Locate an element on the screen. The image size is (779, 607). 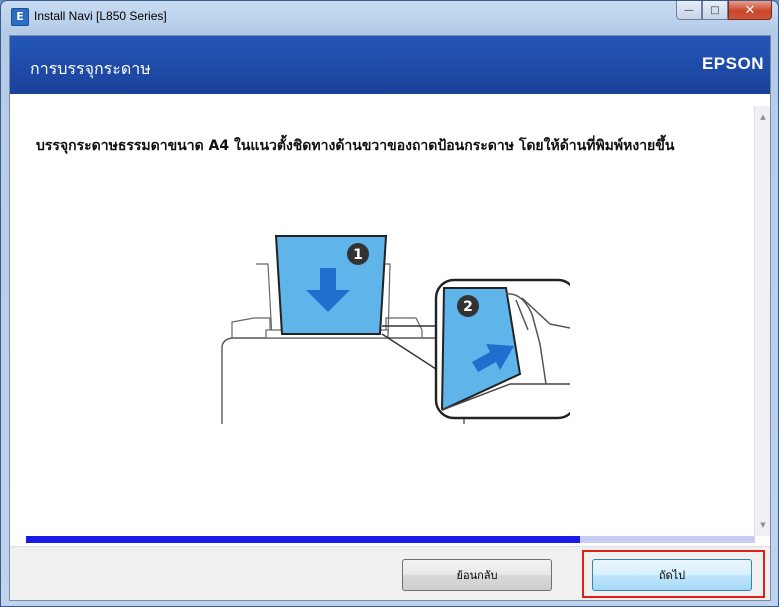
scroll-up-icon: ▲ is located at coordinates (762, 117).